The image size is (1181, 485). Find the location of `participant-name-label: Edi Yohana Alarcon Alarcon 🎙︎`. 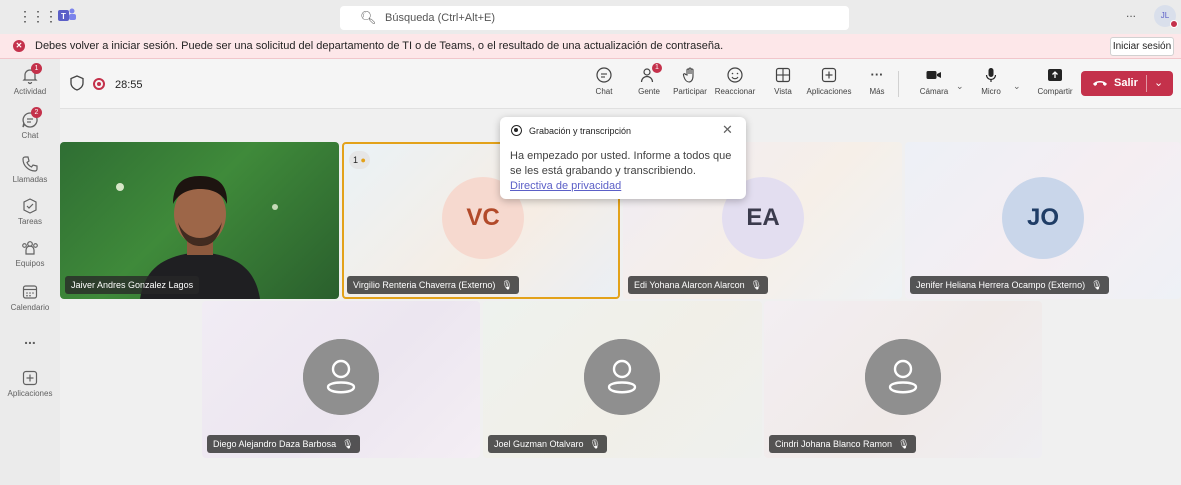

participant-name-label: Edi Yohana Alarcon Alarcon 🎙︎ is located at coordinates (698, 285).